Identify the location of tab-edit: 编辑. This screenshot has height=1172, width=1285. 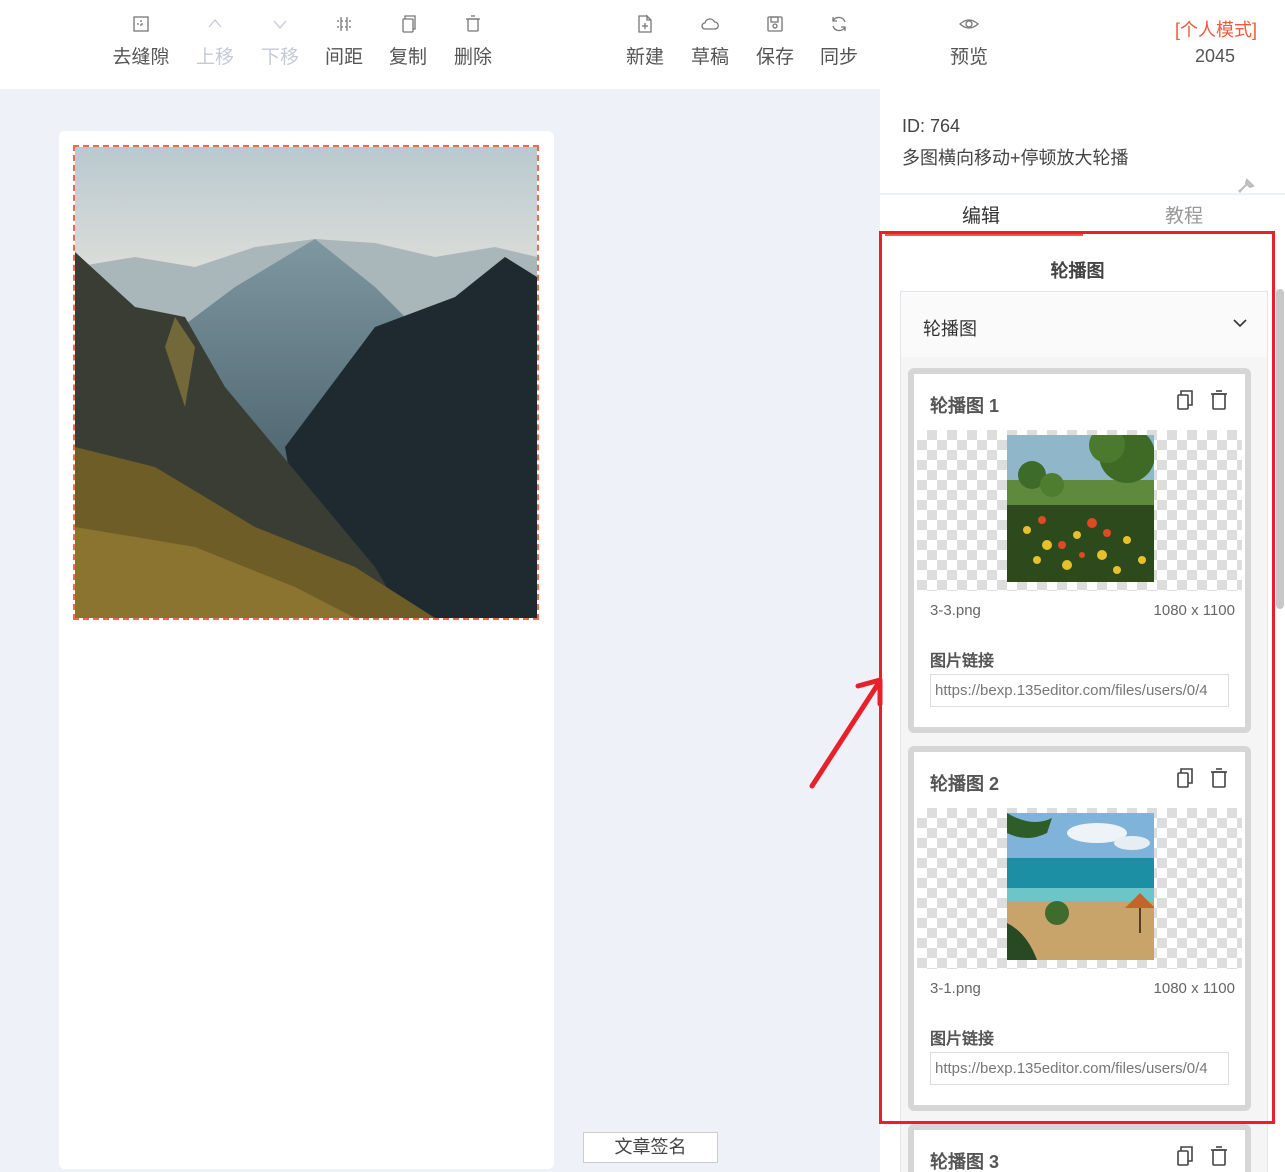
(981, 214).